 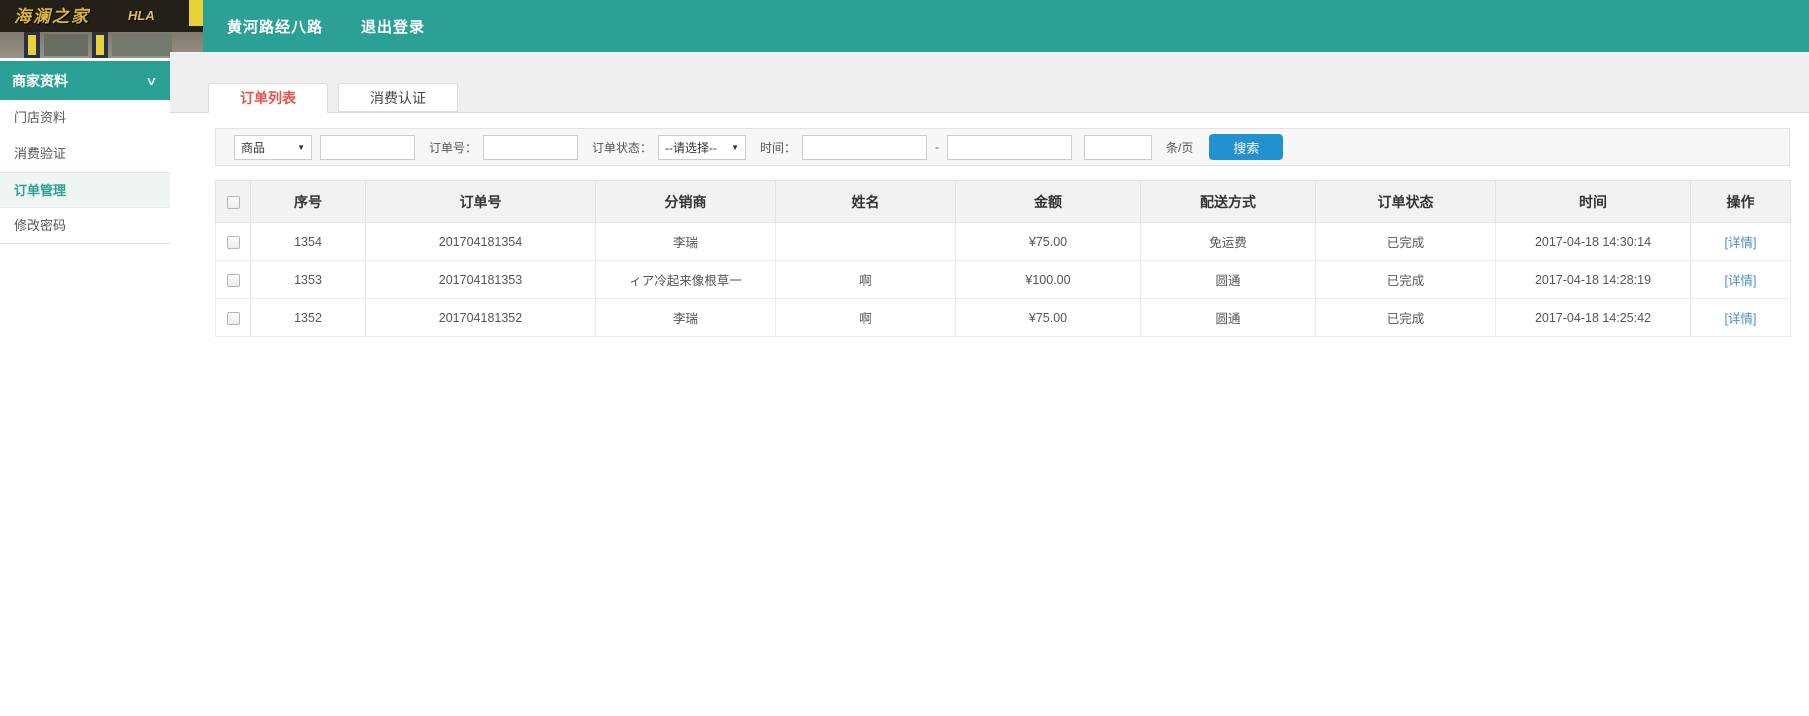 What do you see at coordinates (85, 118) in the screenshot?
I see `sidebar-item-store-info: 门店资料` at bounding box center [85, 118].